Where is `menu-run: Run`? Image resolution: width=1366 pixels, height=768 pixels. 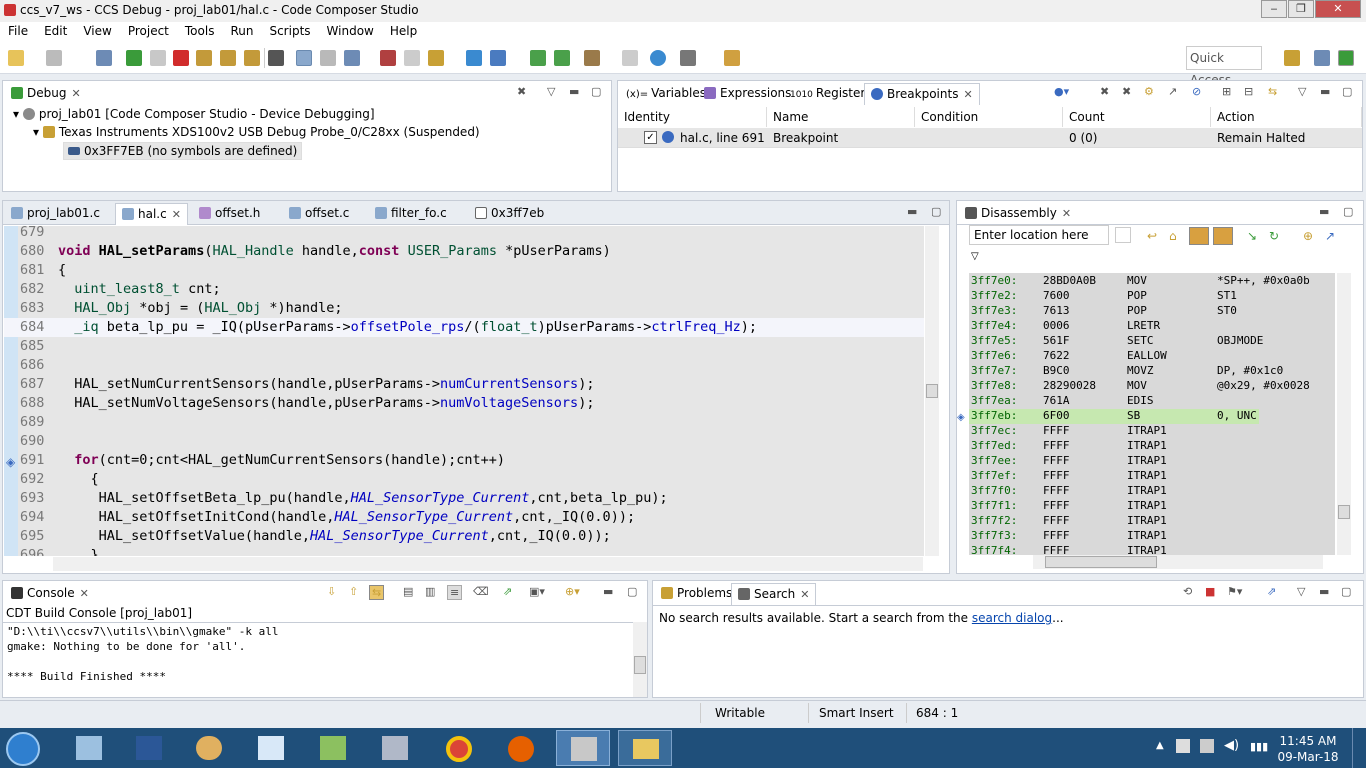 menu-run: Run is located at coordinates (241, 30).